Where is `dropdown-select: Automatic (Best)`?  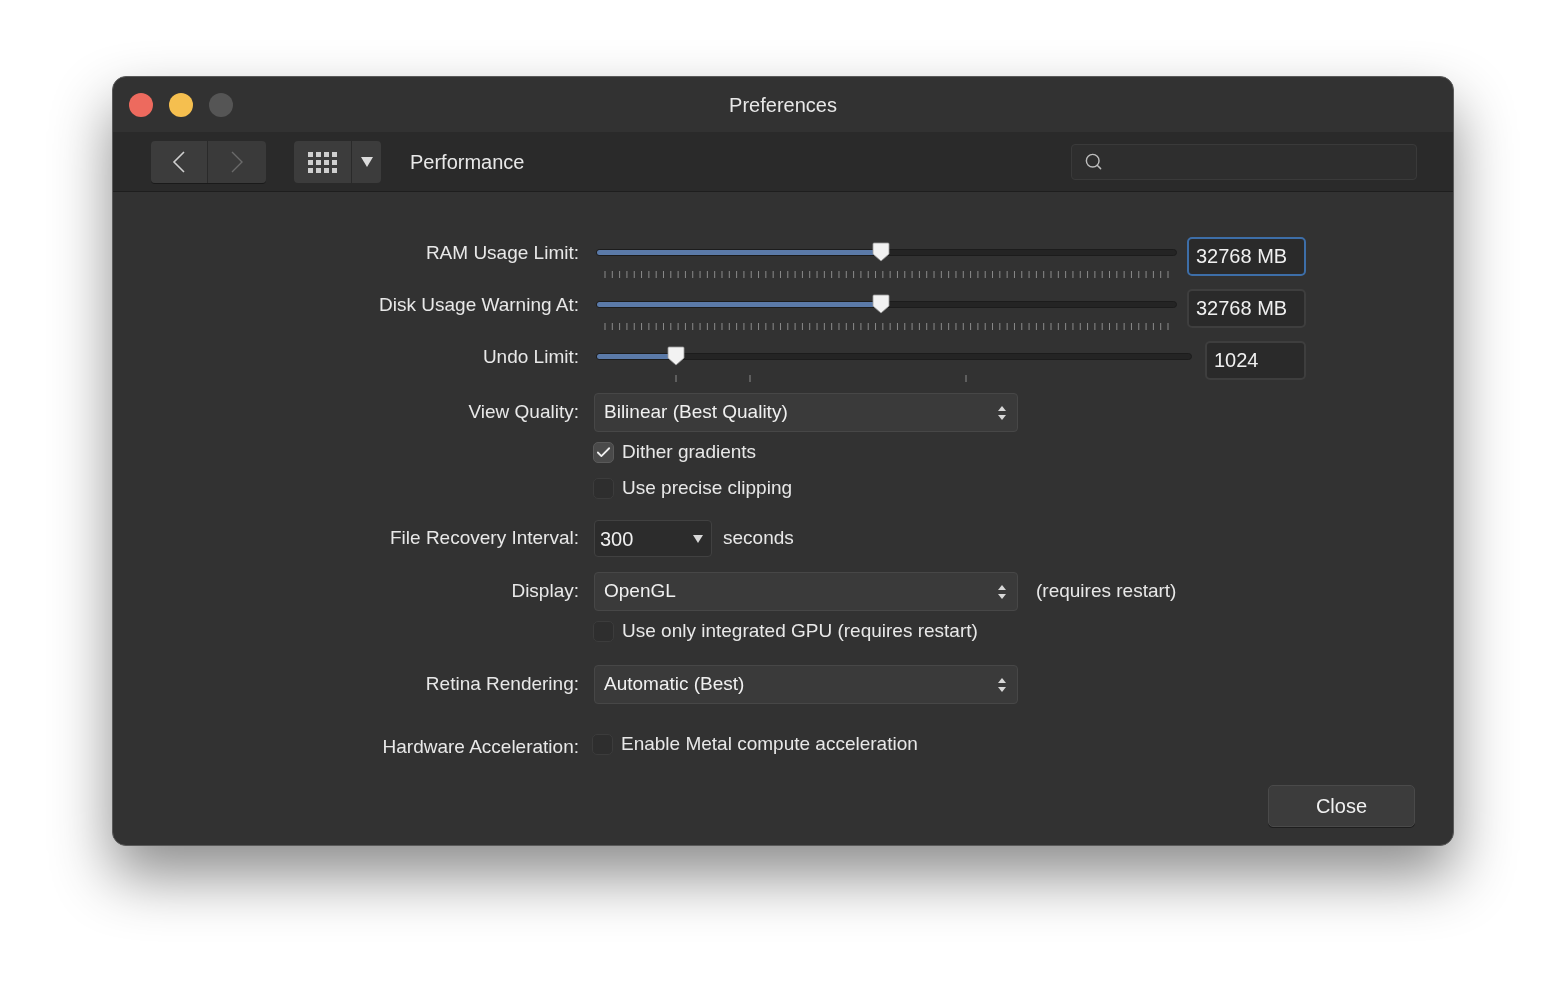 dropdown-select: Automatic (Best) is located at coordinates (806, 684).